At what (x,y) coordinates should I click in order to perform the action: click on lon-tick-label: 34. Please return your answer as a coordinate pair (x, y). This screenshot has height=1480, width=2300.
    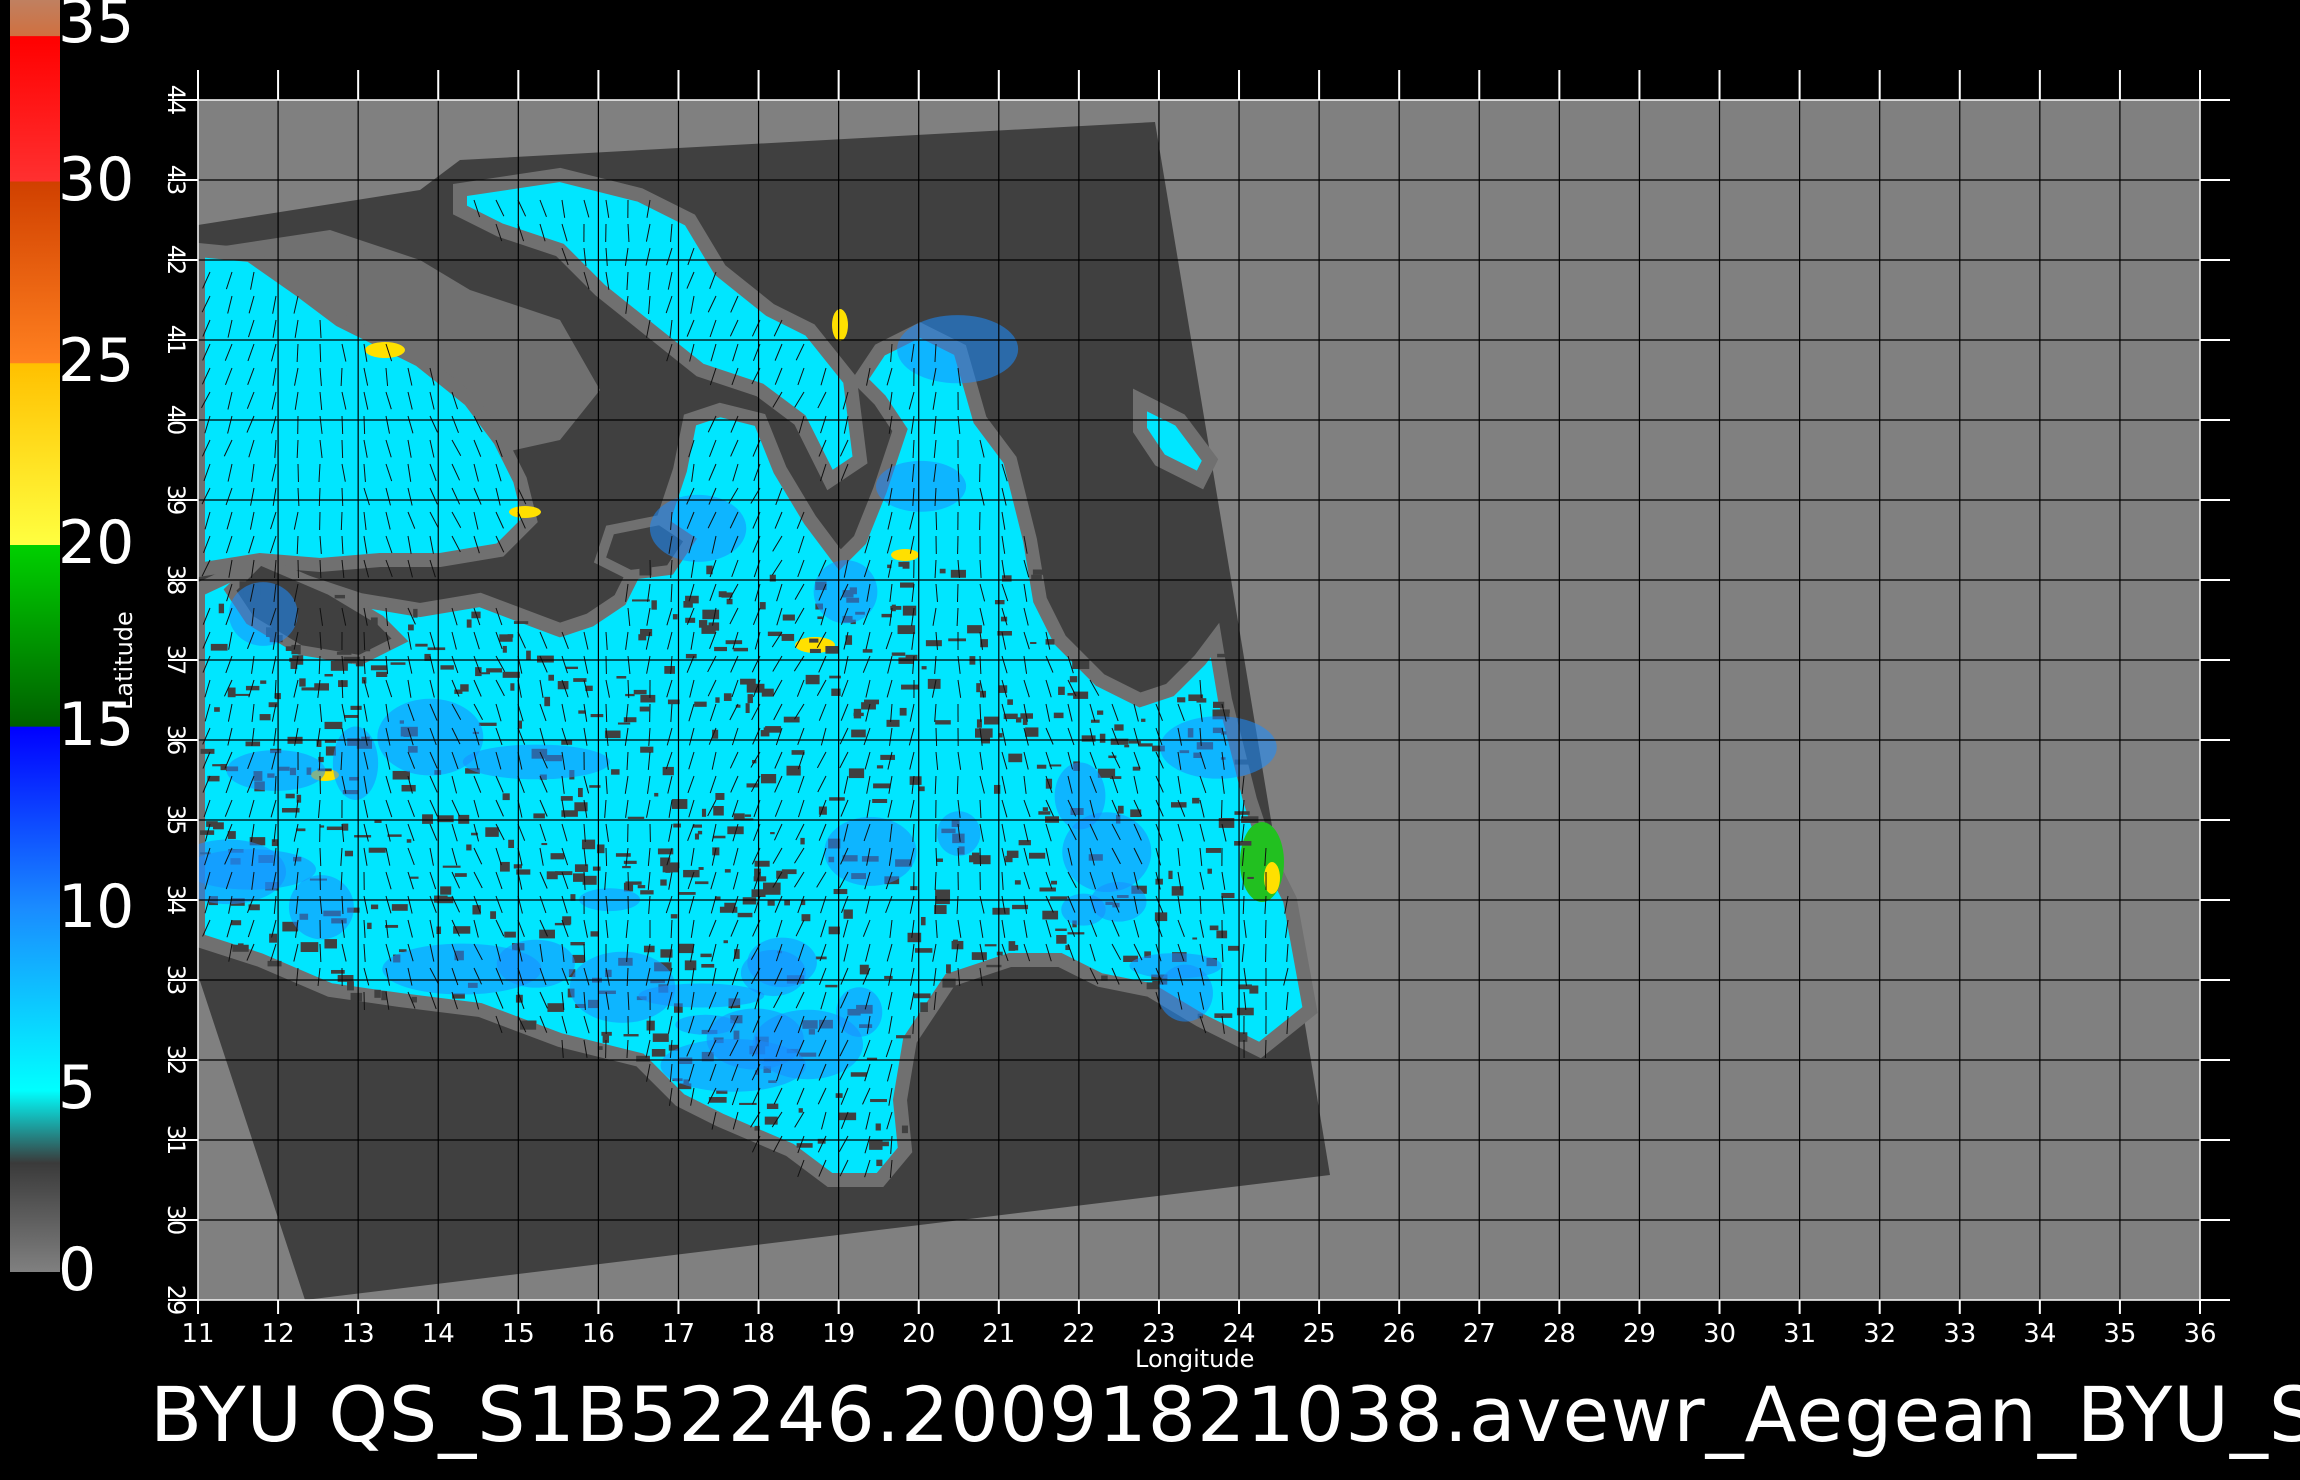
    Looking at the image, I should click on (2039, 1334).